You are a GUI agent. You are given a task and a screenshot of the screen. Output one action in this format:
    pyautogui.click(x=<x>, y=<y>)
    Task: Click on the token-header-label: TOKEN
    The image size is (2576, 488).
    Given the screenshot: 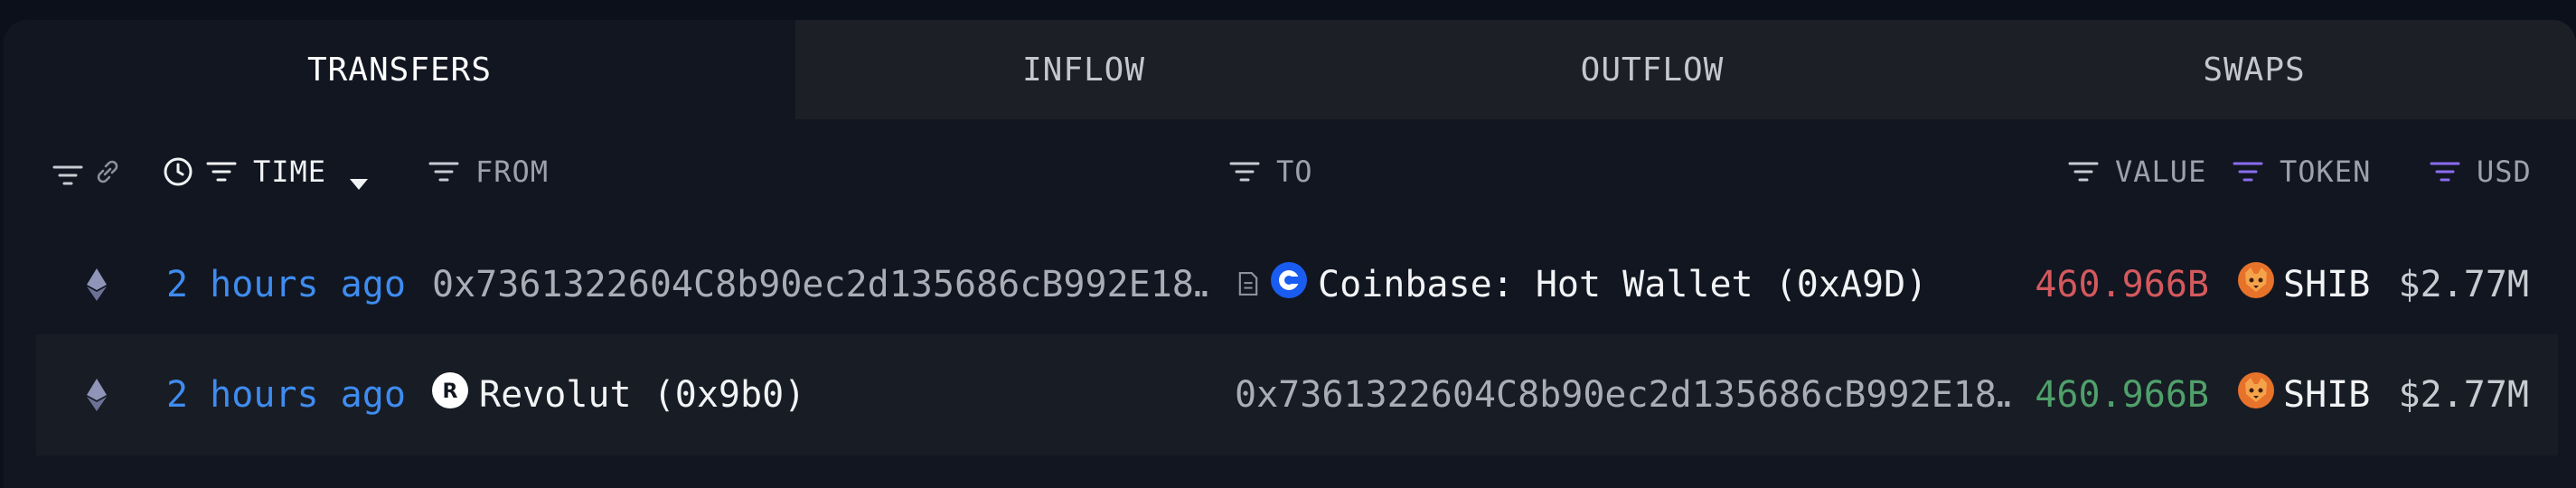 What is the action you would take?
    pyautogui.click(x=2326, y=172)
    